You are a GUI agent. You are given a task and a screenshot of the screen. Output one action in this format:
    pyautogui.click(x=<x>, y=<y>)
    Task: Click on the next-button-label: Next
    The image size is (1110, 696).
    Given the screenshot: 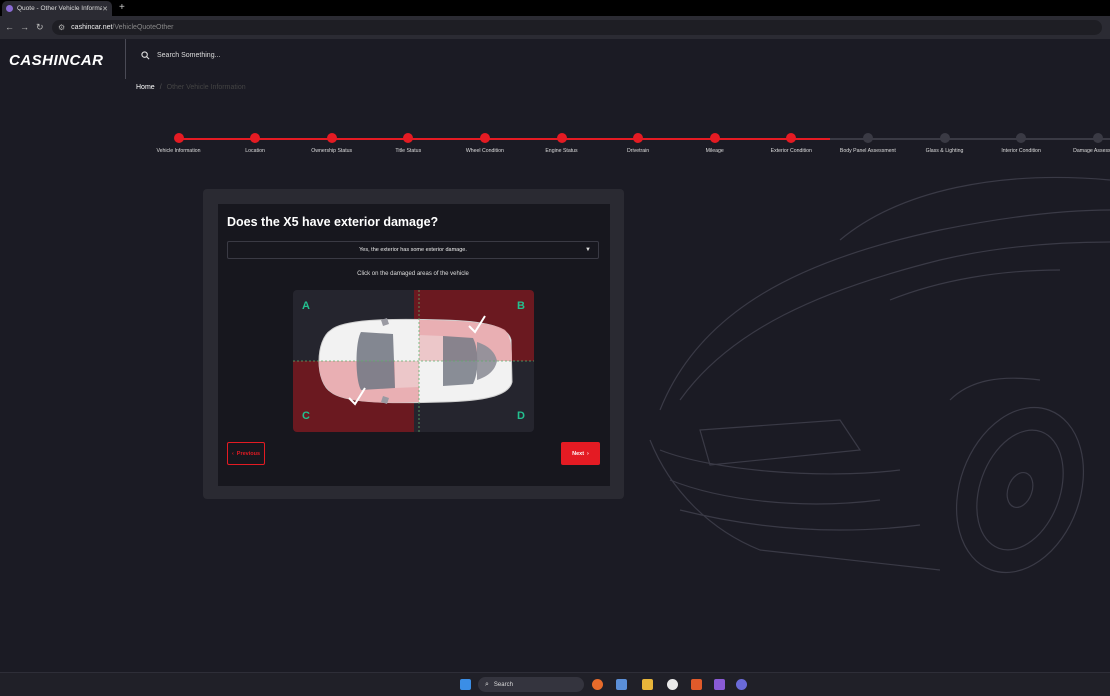 What is the action you would take?
    pyautogui.click(x=578, y=453)
    